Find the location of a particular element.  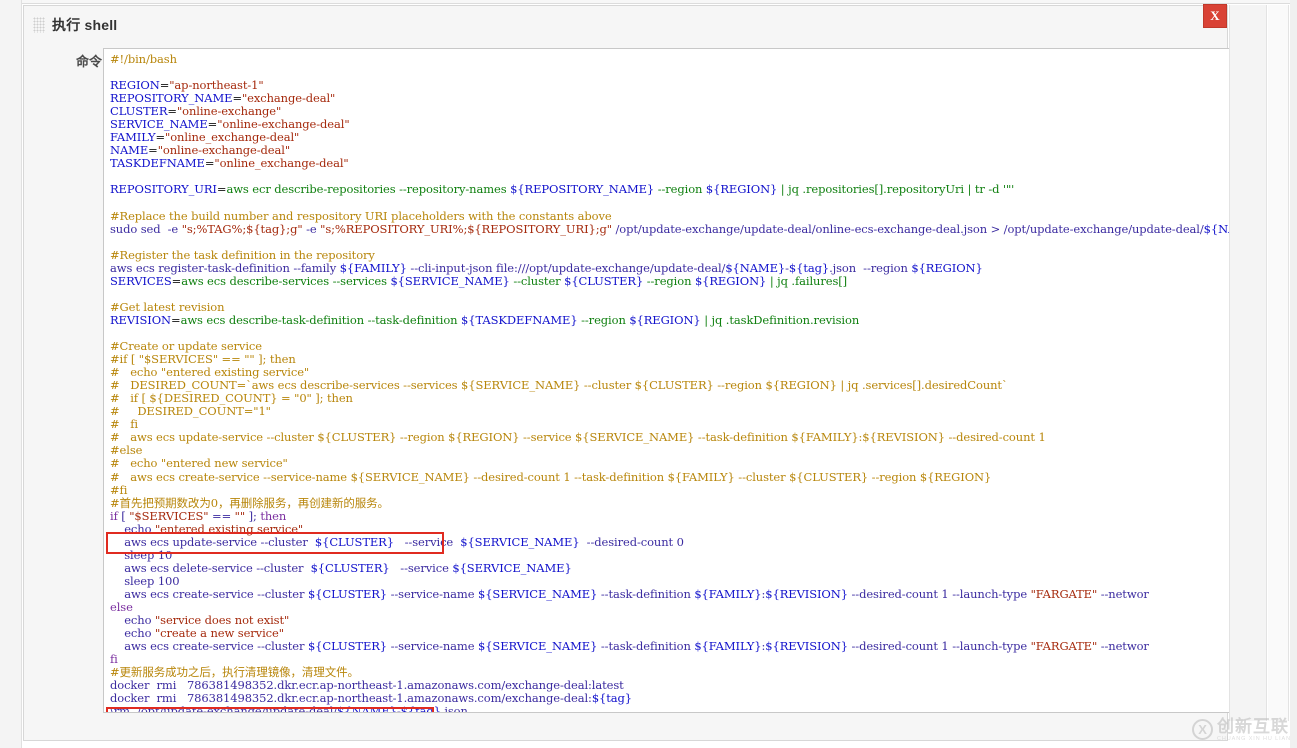

page-right-column-b is located at coordinates (1278, 363).